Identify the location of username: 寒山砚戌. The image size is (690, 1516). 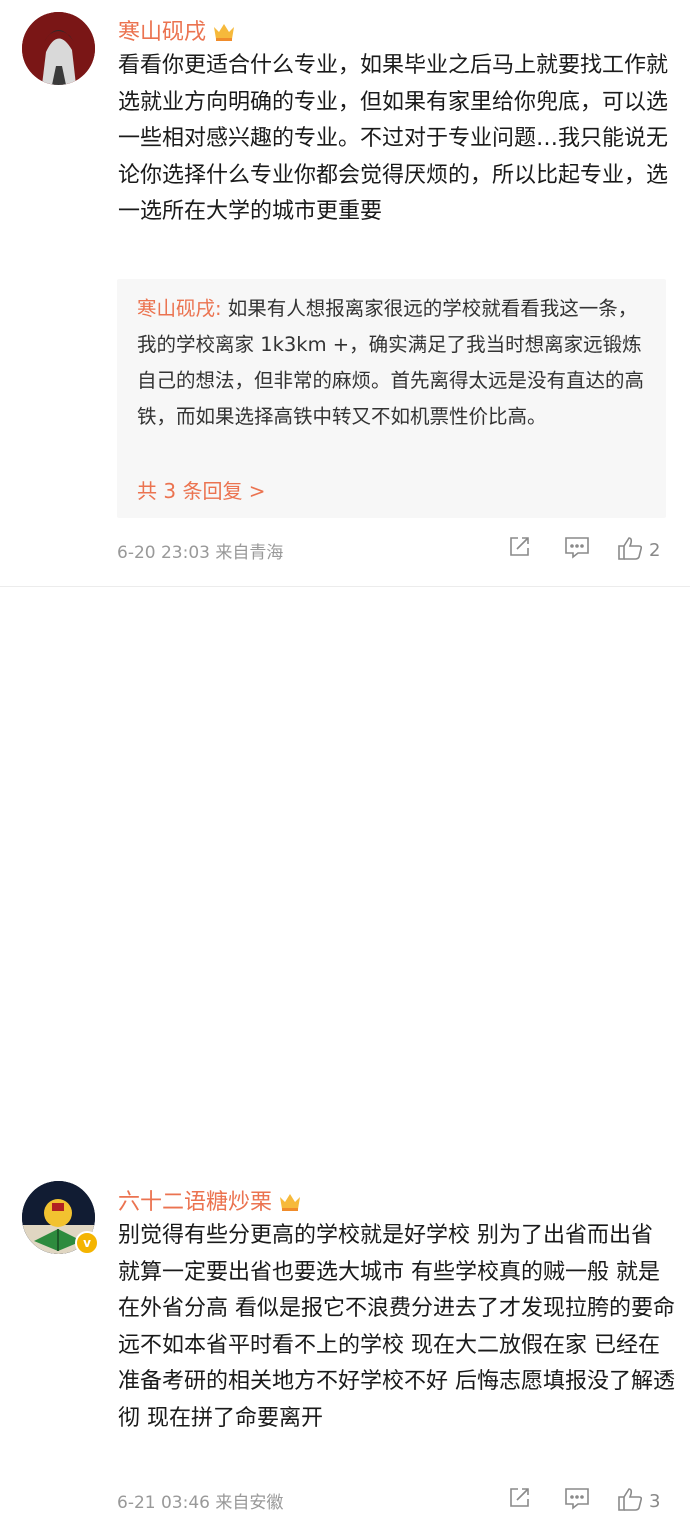
(177, 31).